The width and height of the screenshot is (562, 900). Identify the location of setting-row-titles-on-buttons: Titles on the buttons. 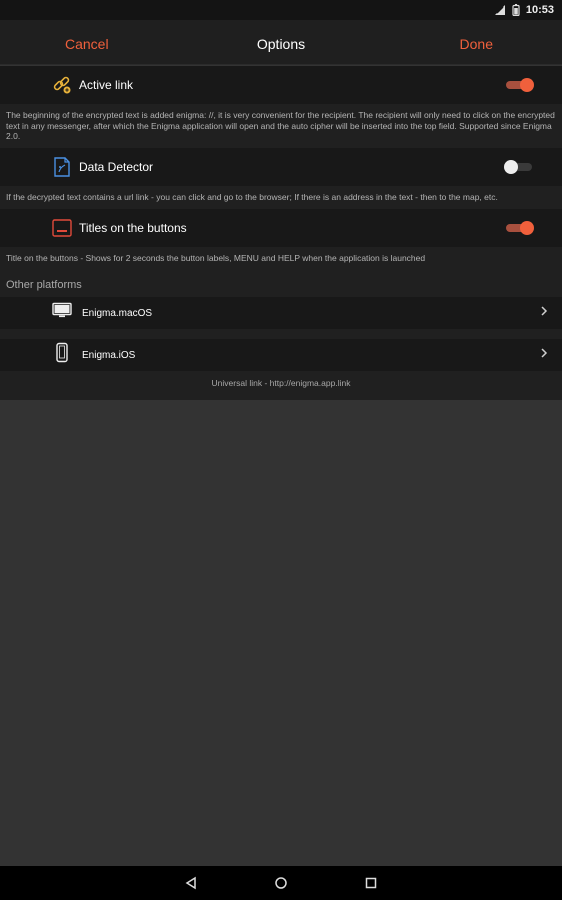
(281, 227).